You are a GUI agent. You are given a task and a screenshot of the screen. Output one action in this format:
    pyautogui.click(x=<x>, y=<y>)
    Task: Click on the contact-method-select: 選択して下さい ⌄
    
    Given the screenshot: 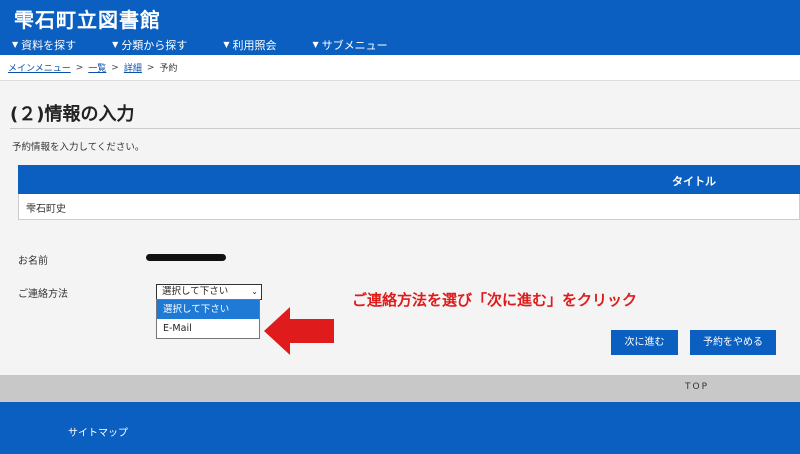 What is the action you would take?
    pyautogui.click(x=209, y=292)
    